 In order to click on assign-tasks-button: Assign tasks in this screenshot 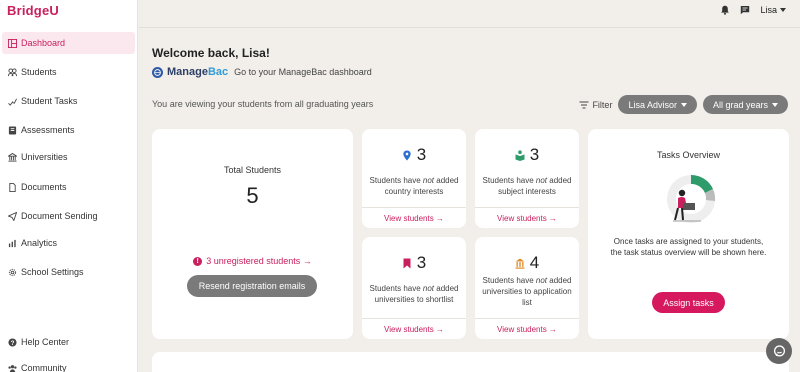, I will do `click(688, 302)`.